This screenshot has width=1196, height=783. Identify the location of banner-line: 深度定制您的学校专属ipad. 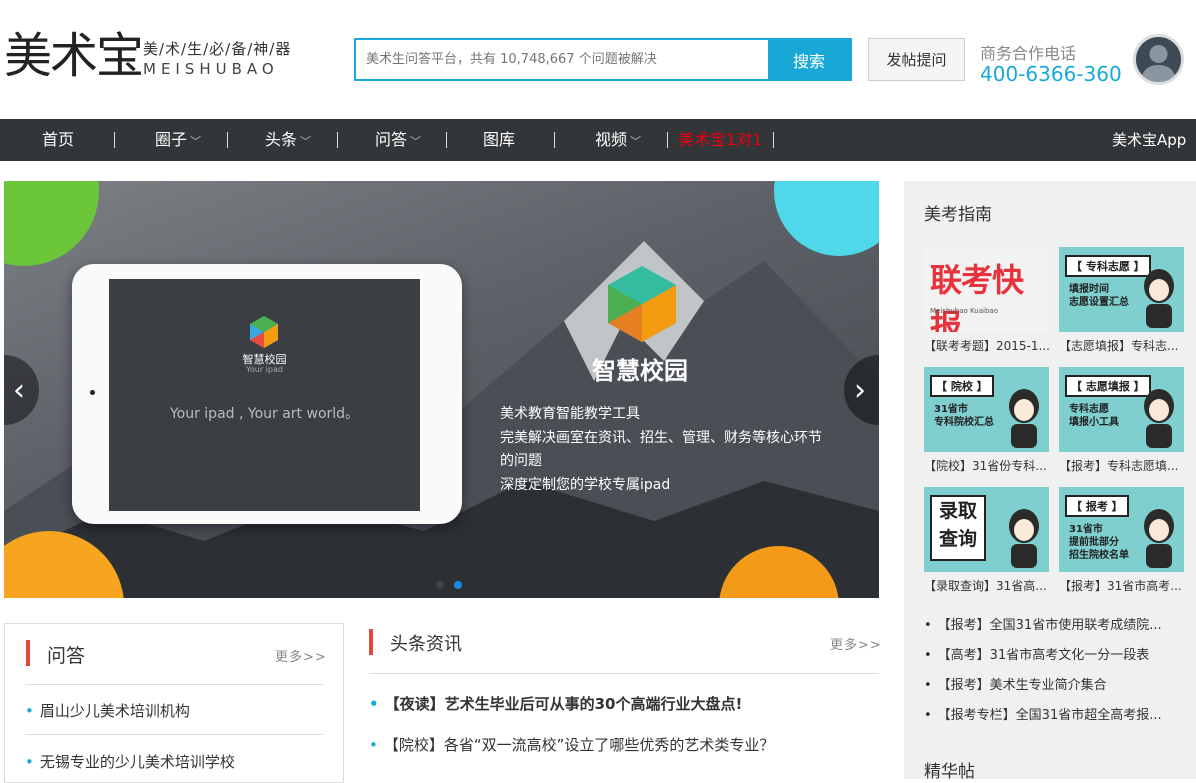
(585, 484).